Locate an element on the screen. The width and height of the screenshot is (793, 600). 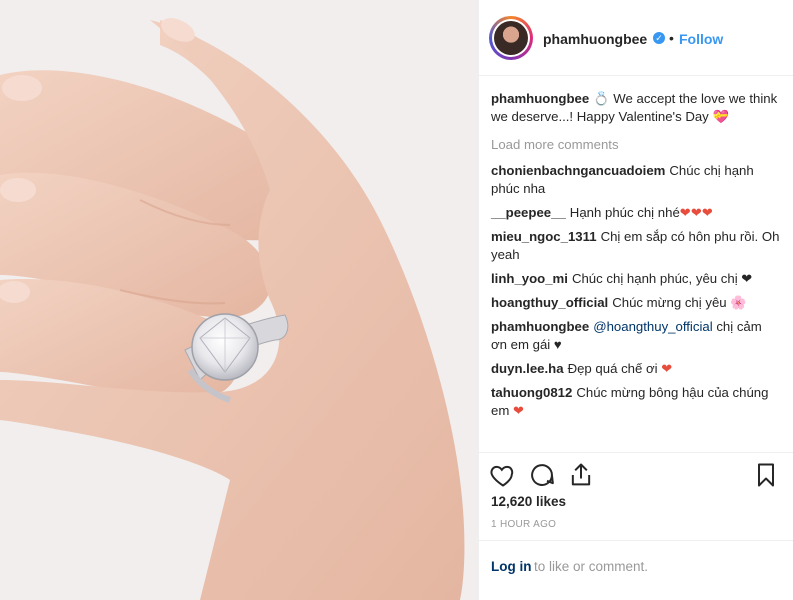
follow-button: Follow is located at coordinates (701, 39).